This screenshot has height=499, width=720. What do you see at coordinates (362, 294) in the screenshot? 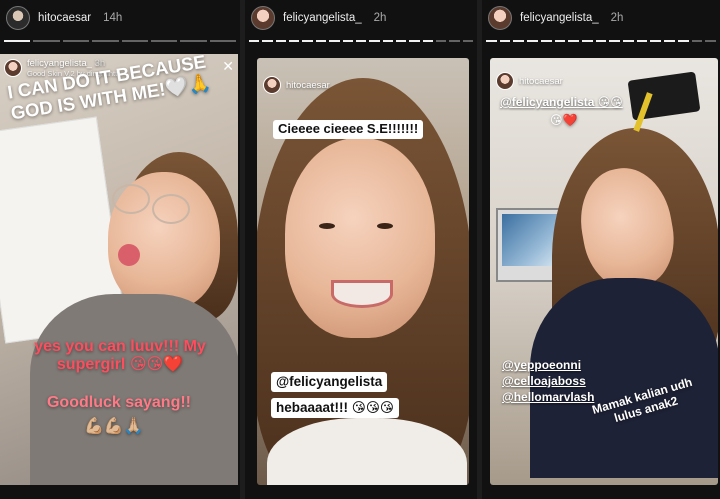
I see `smile` at bounding box center [362, 294].